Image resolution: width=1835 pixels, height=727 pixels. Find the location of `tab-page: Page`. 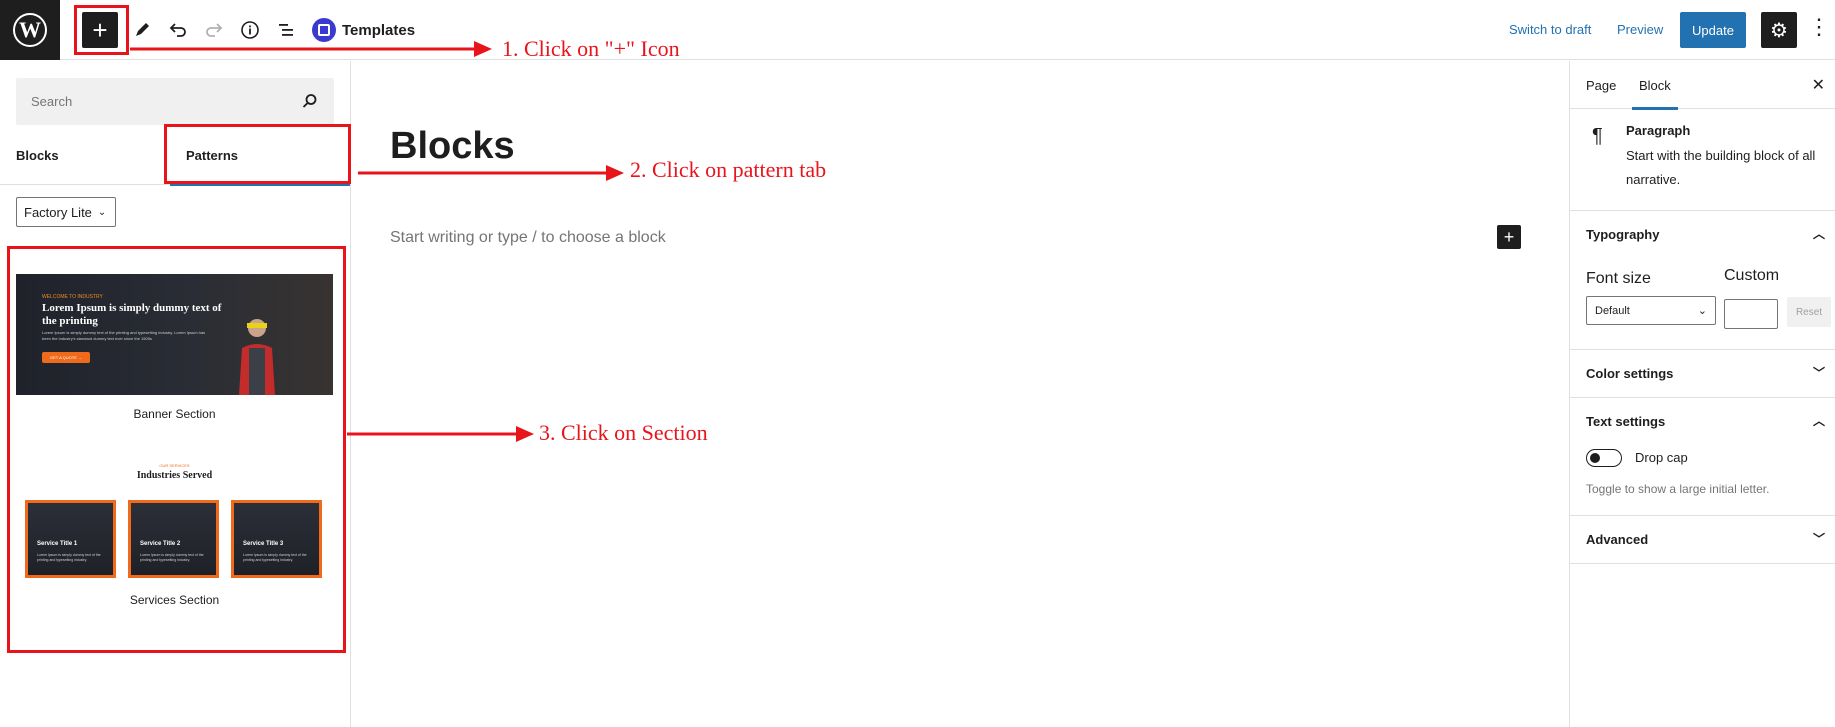

tab-page: Page is located at coordinates (1601, 85).